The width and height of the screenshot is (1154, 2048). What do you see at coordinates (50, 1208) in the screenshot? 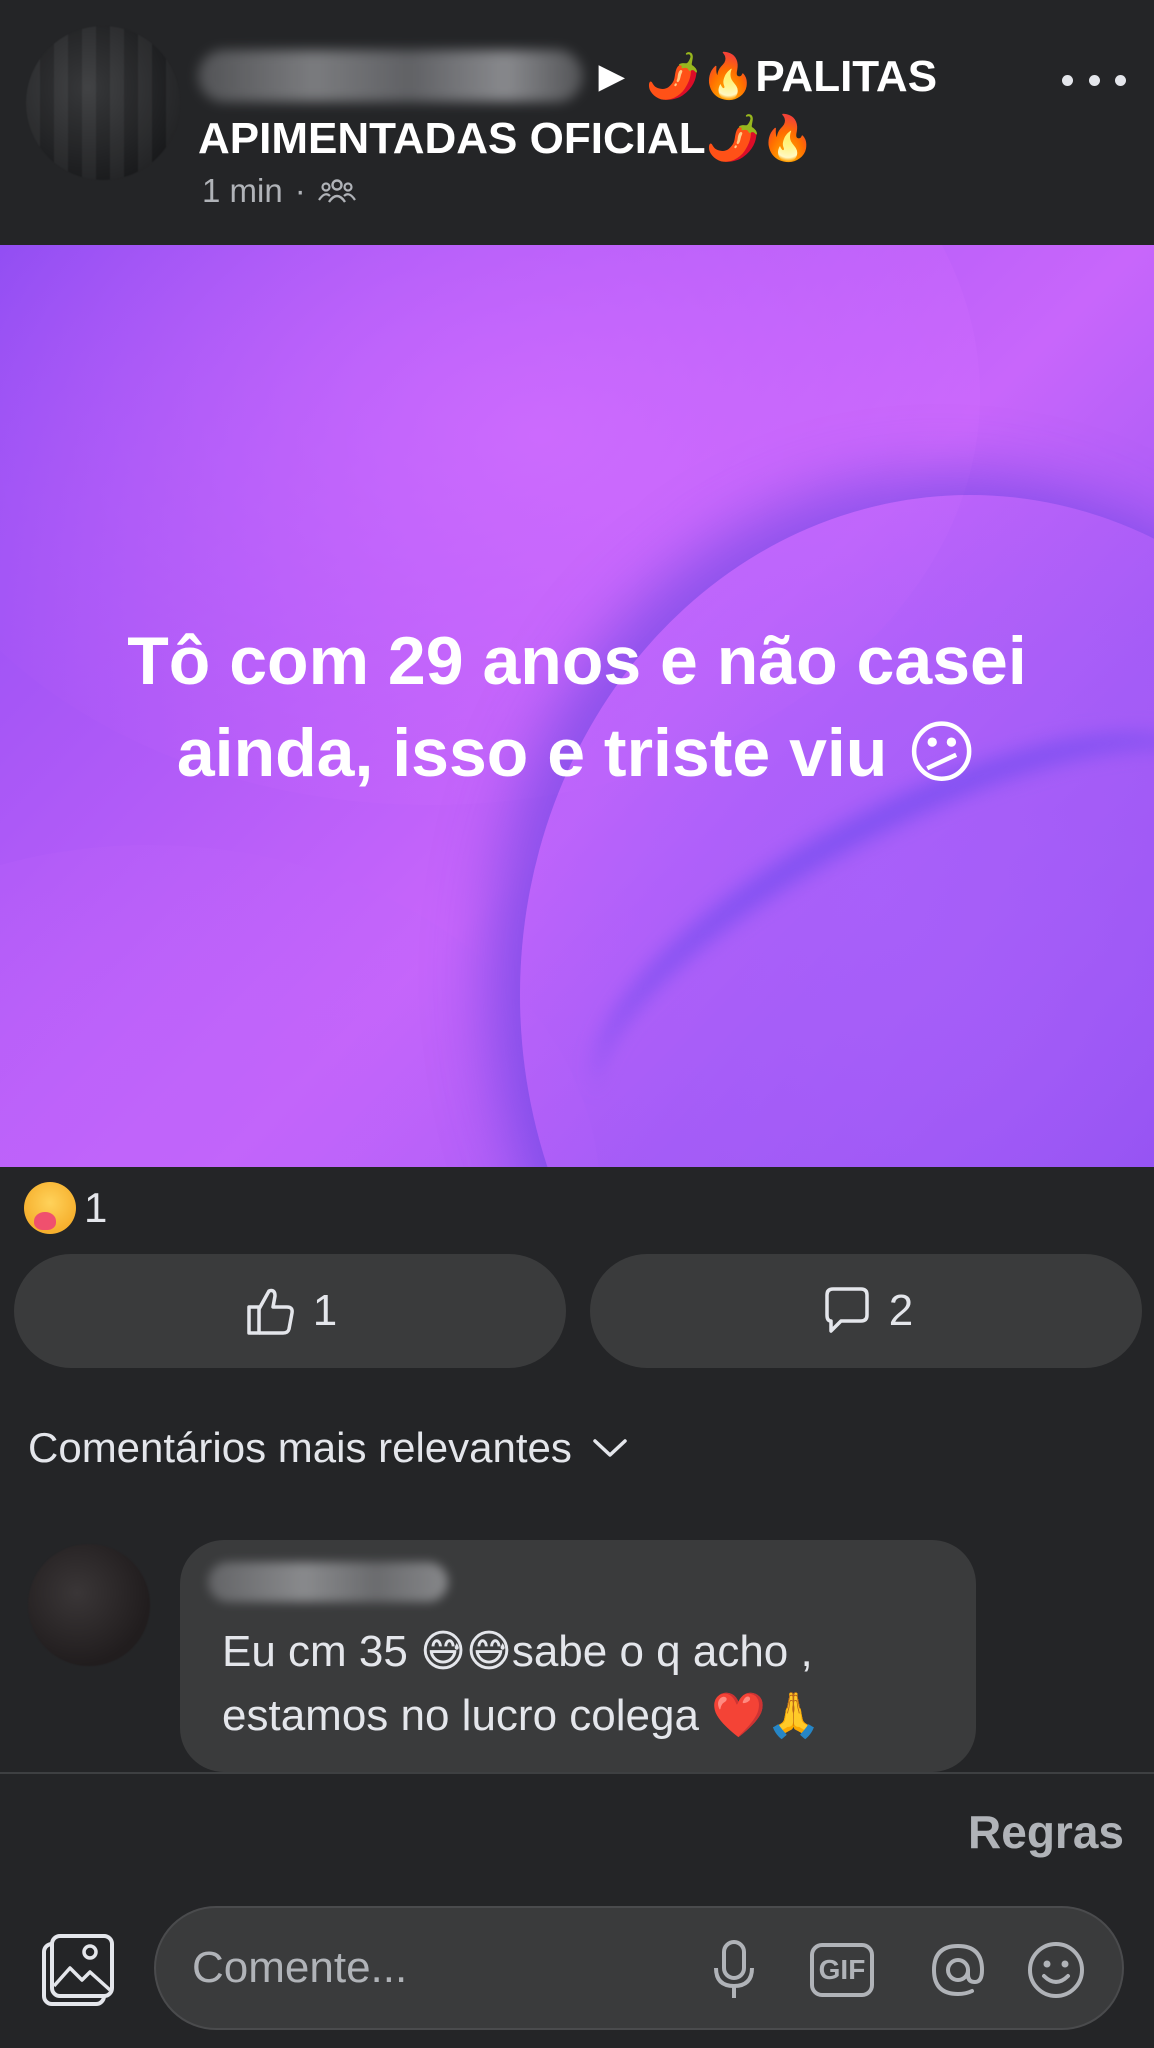
I see `care-reaction-icon` at bounding box center [50, 1208].